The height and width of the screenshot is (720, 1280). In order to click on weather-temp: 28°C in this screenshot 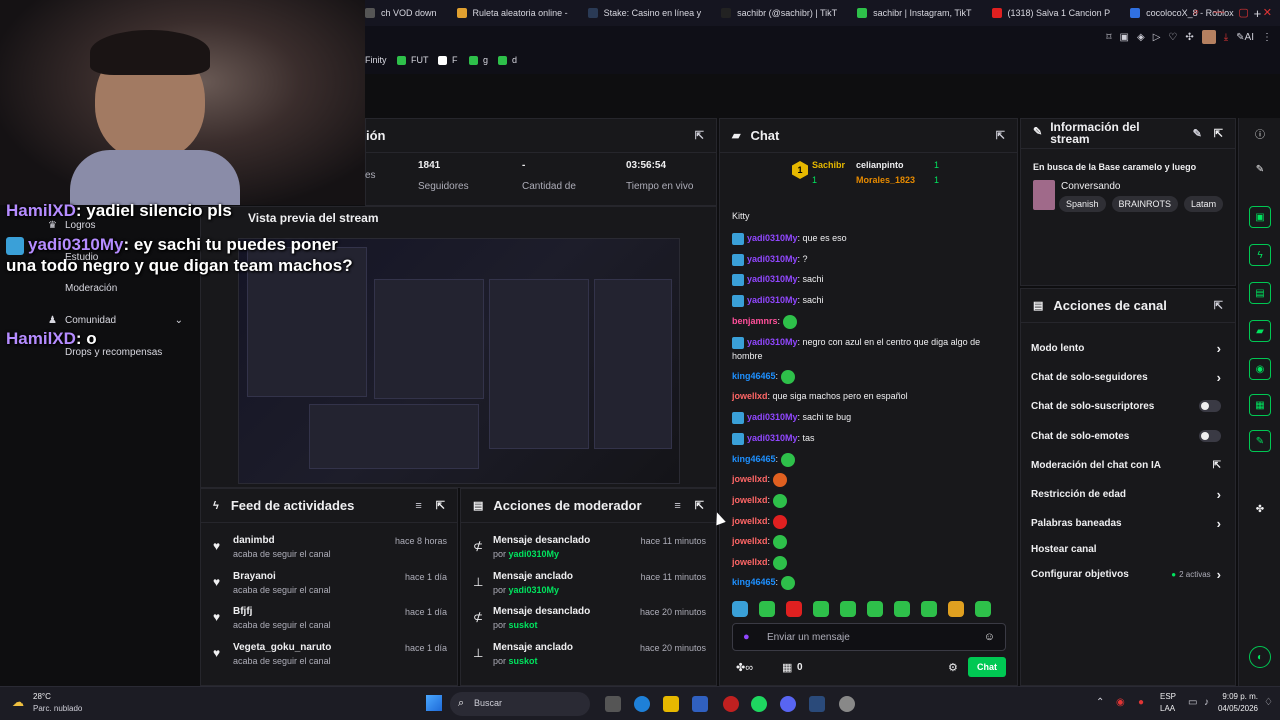, I will do `click(42, 696)`.